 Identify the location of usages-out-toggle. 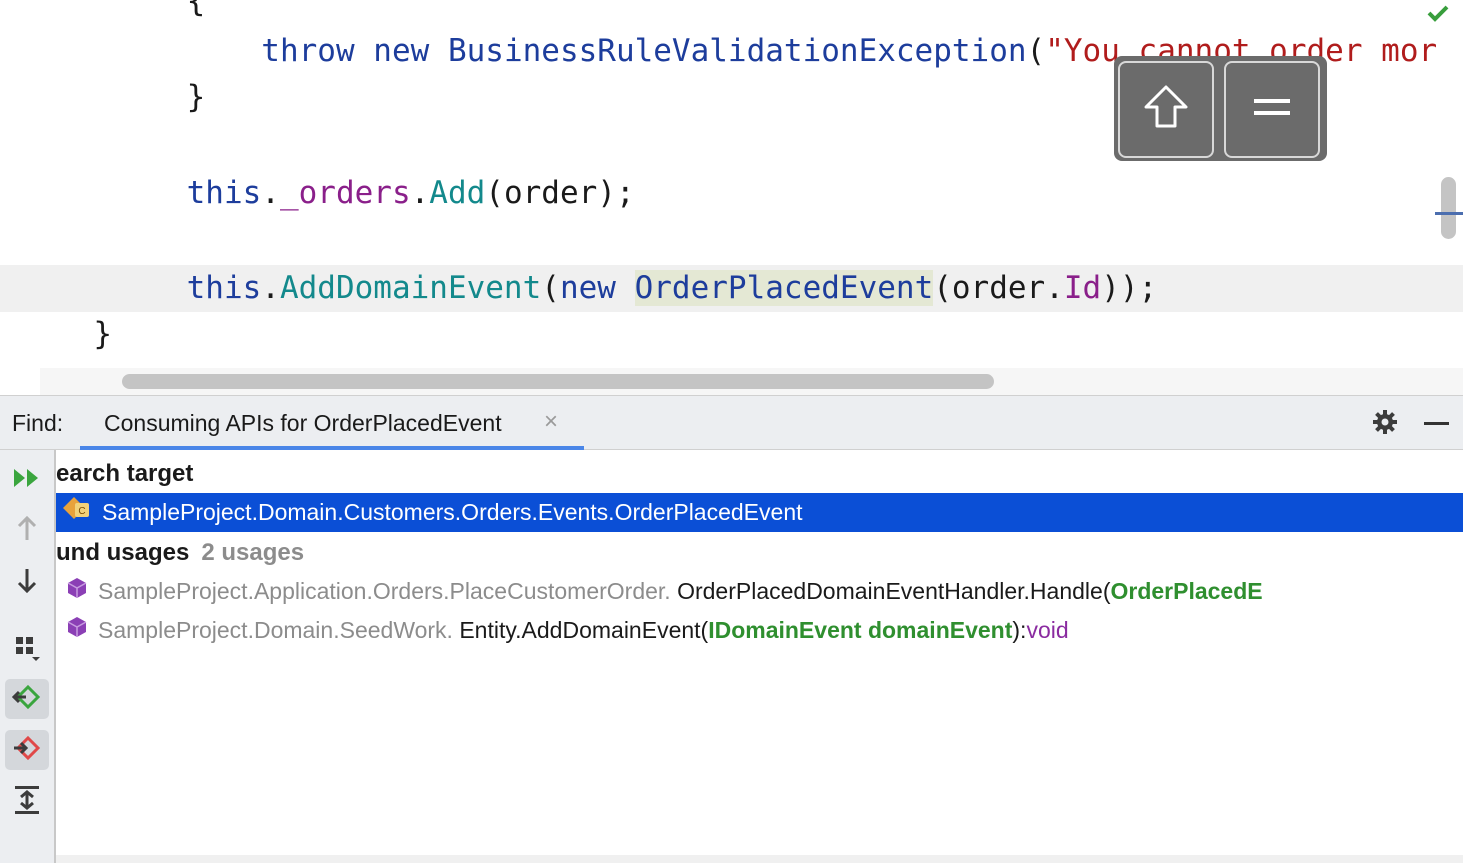
(27, 750).